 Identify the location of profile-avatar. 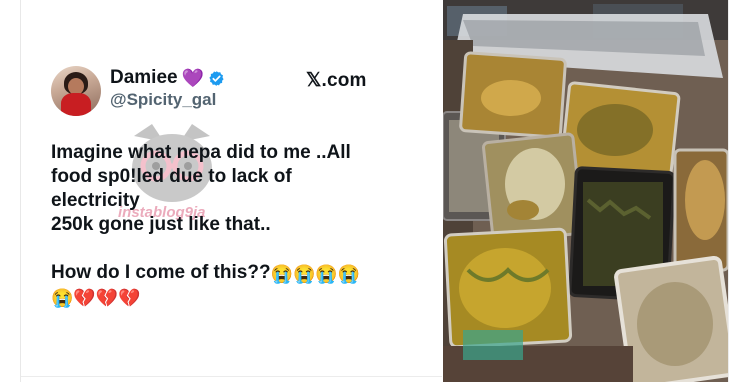
(76, 91).